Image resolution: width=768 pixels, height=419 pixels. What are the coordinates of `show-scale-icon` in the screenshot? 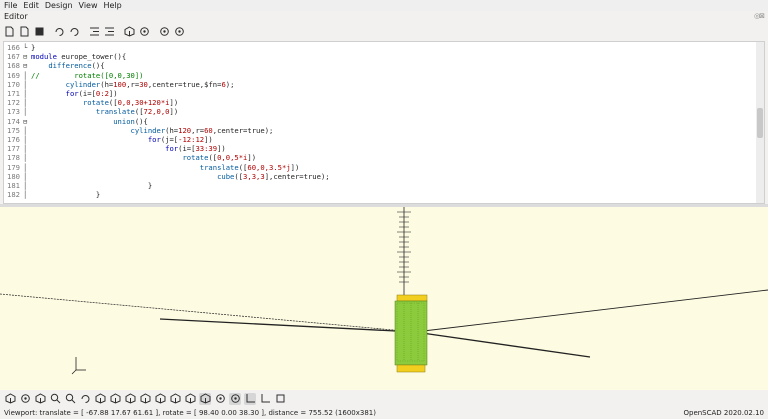 It's located at (265, 399).